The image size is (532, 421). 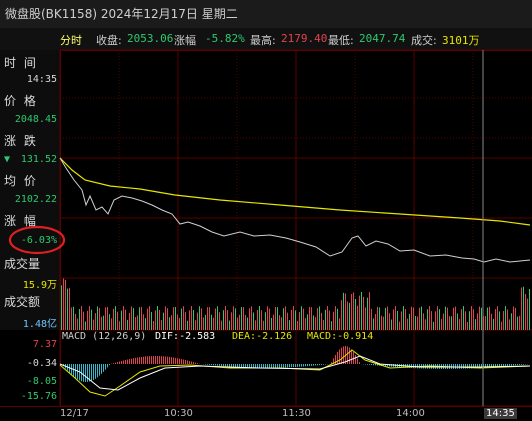 What do you see at coordinates (500, 413) in the screenshot?
I see `cursor-time-label: 14:35` at bounding box center [500, 413].